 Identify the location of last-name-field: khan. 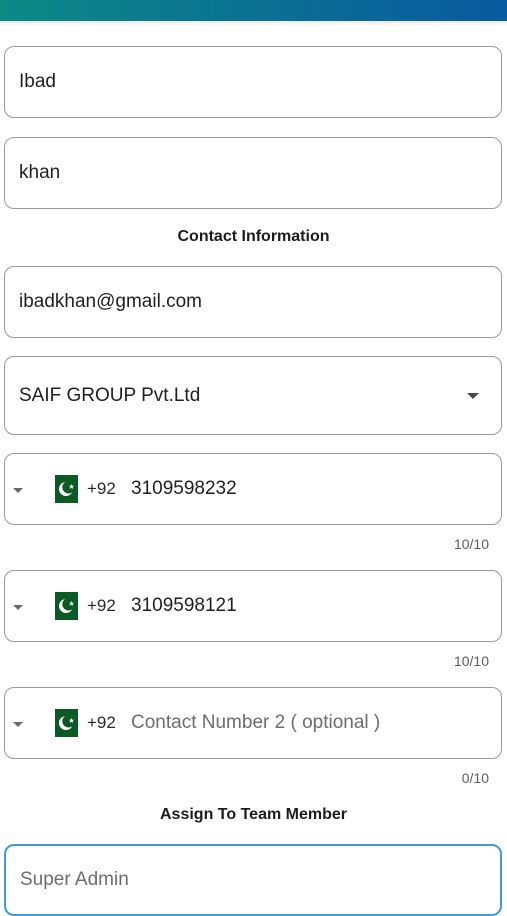
(253, 173).